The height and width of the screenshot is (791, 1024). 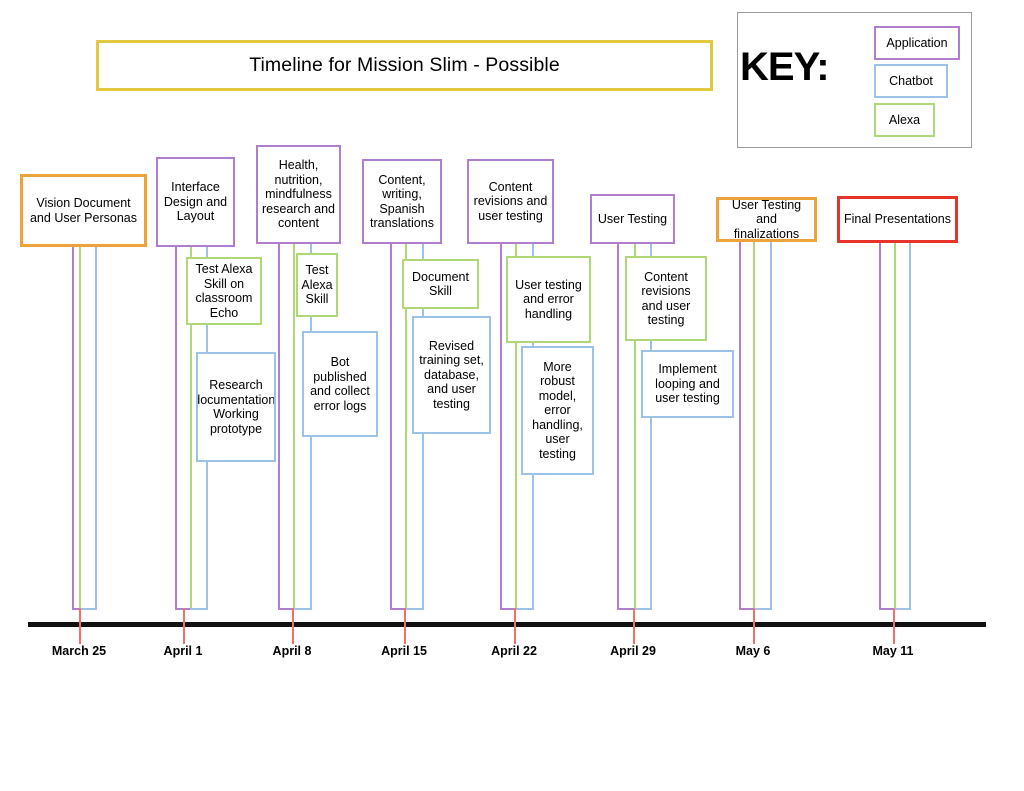 What do you see at coordinates (224, 291) in the screenshot?
I see `task-box-2-1: Test Alexa Skill on classroom Echo` at bounding box center [224, 291].